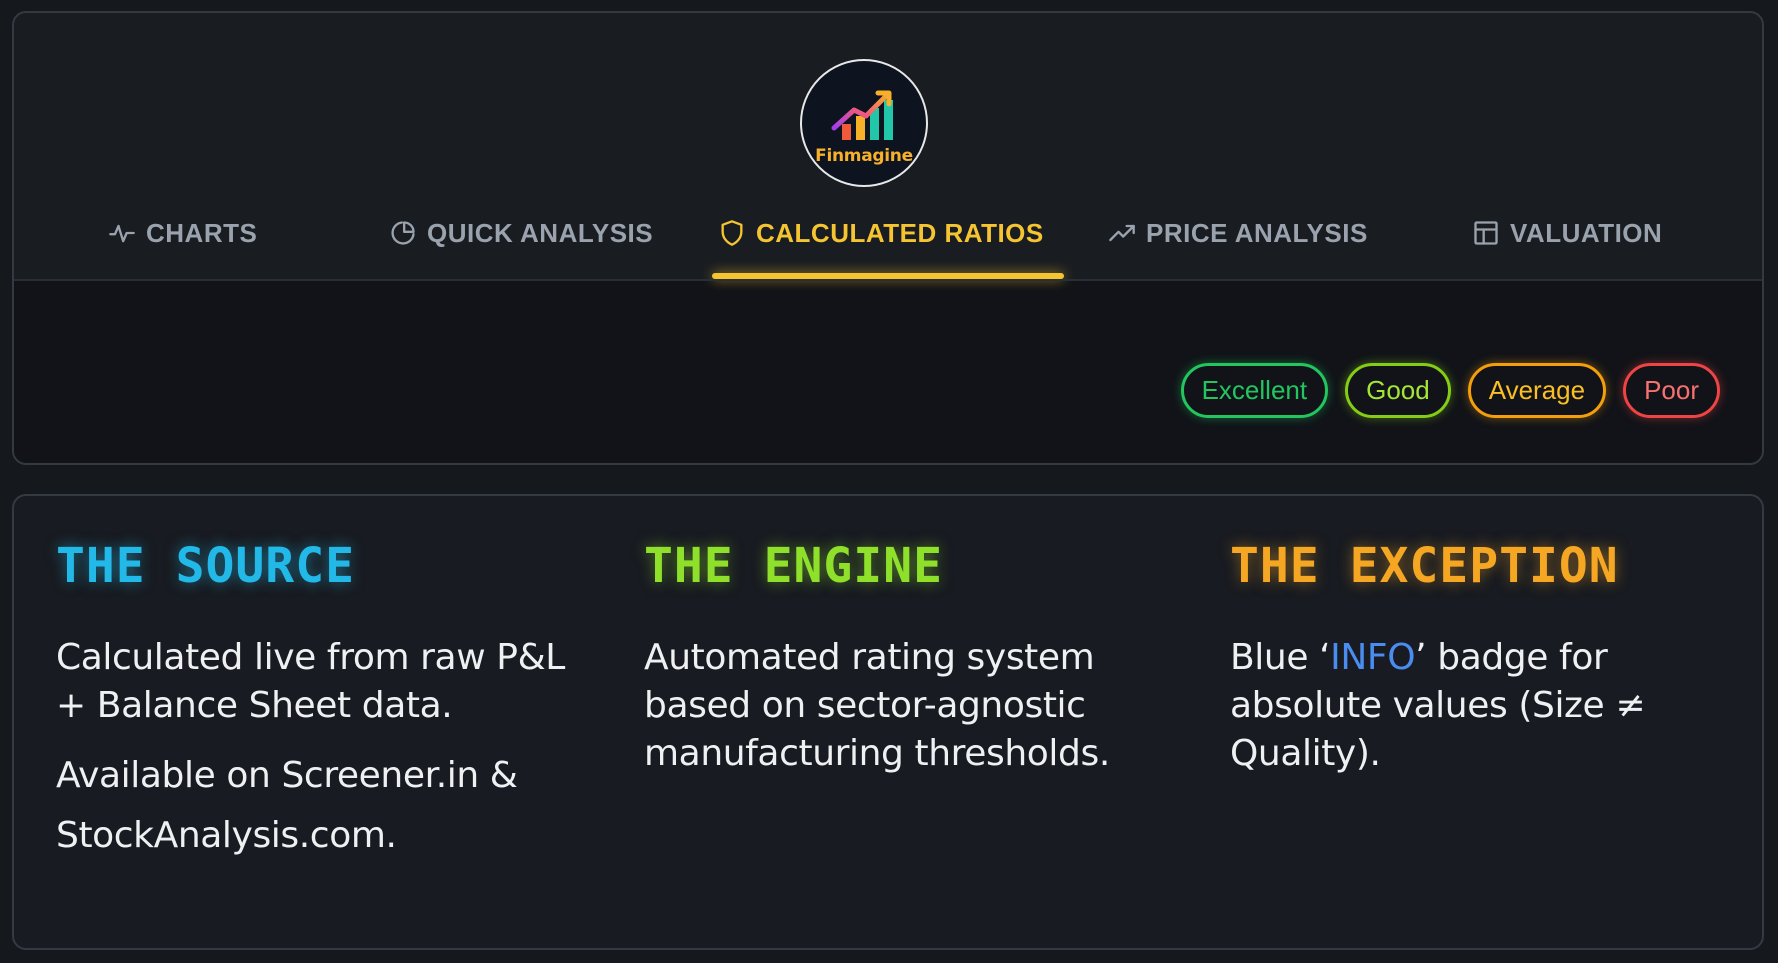 The image size is (1778, 963). I want to click on tab-charts: CHARTS, so click(182, 233).